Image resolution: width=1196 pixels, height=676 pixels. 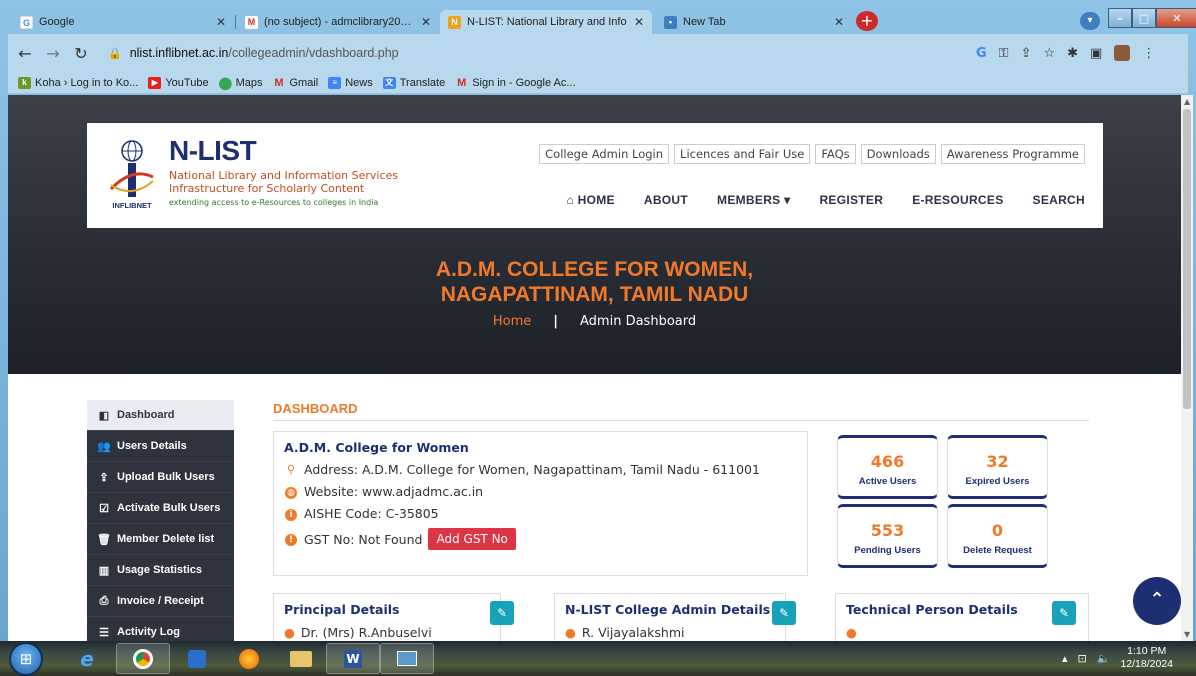 I want to click on link-licences: Licences and Fair Use, so click(x=742, y=154).